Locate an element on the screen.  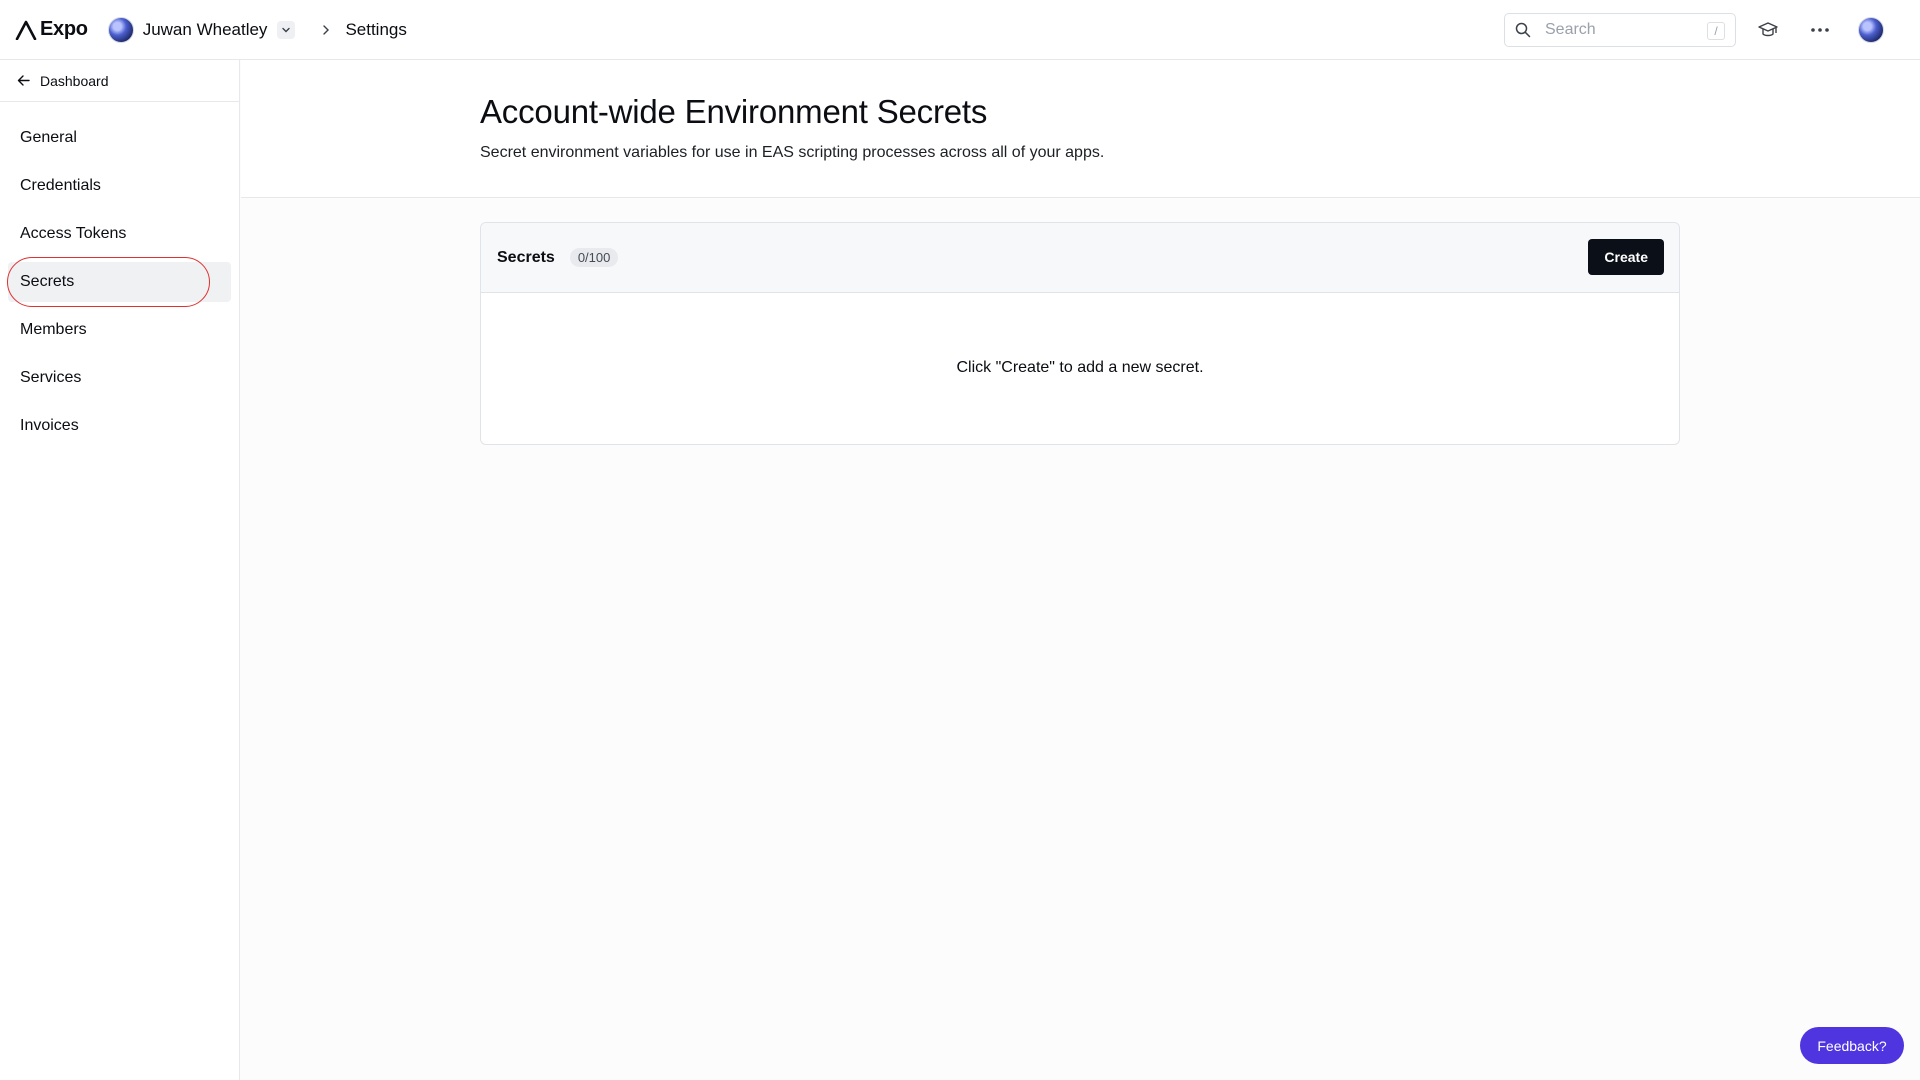
arrow-left-icon is located at coordinates (23, 80).